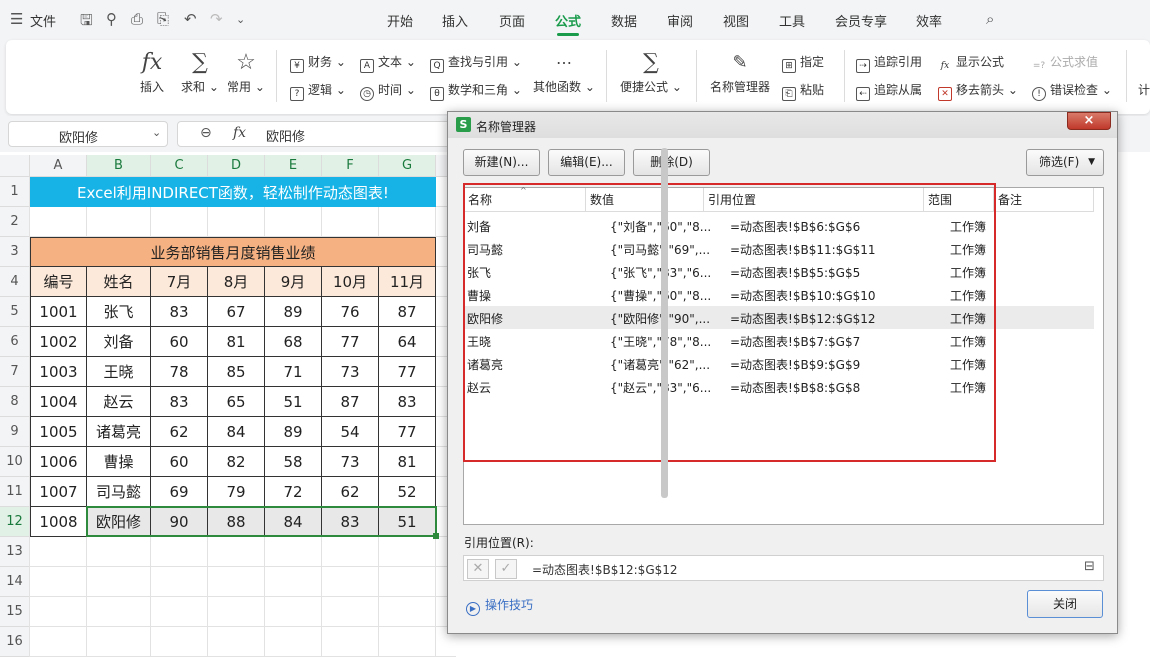  Describe the element at coordinates (15, 372) in the screenshot. I see `row-header: 7` at that location.